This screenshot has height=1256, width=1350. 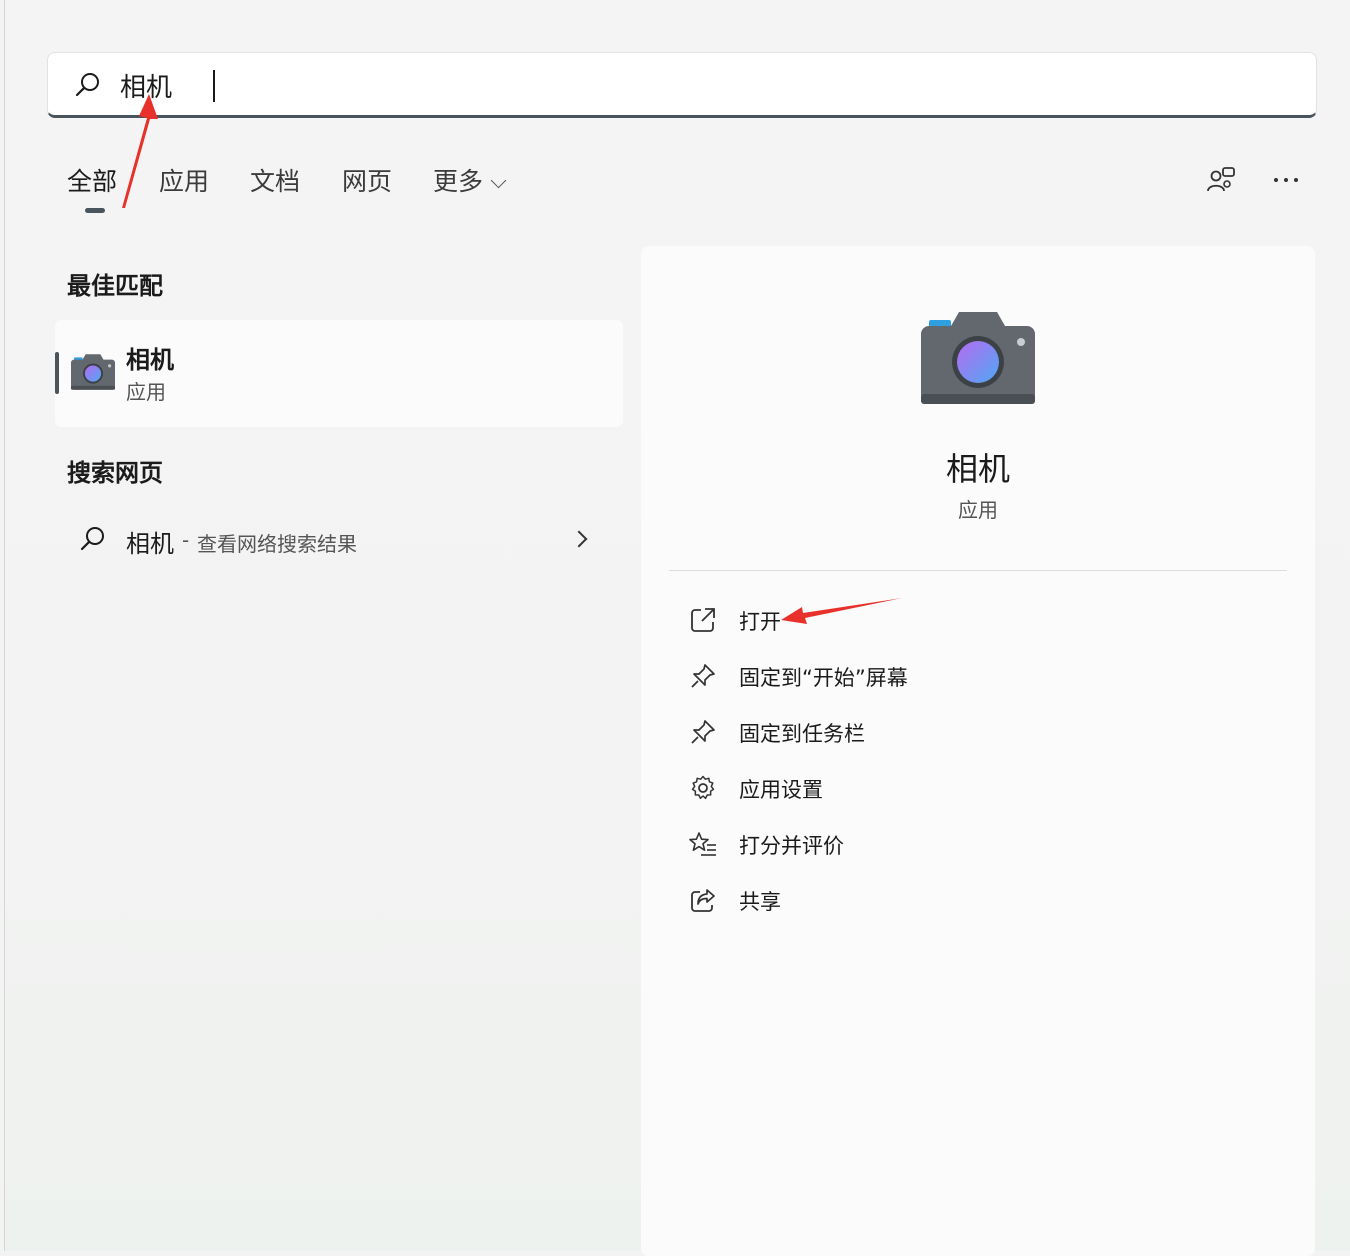 I want to click on app-name: 相机, so click(x=150, y=360).